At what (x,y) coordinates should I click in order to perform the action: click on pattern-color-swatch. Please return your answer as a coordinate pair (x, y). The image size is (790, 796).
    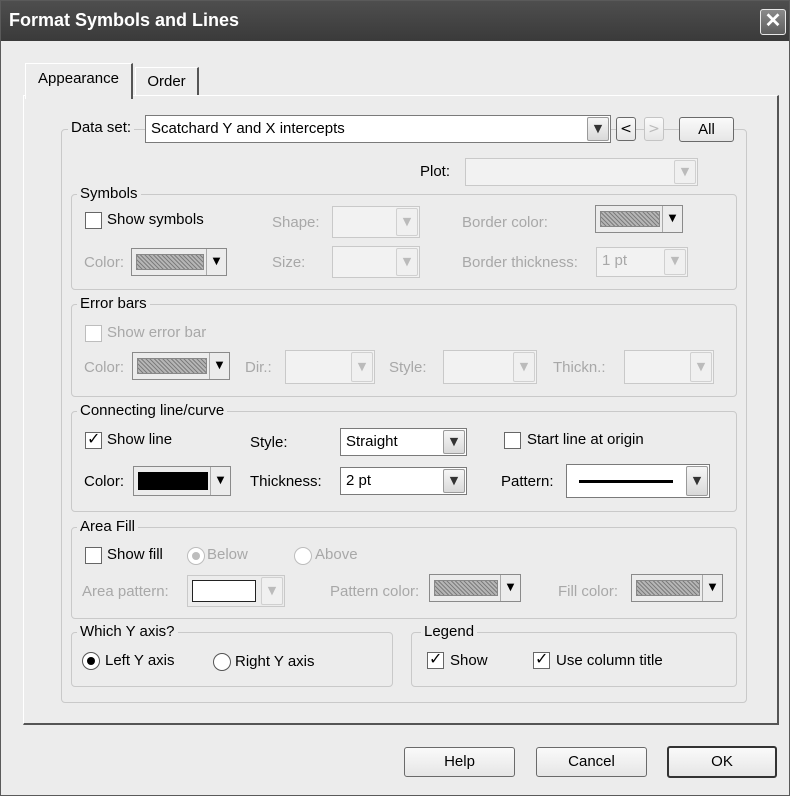
    Looking at the image, I should click on (466, 588).